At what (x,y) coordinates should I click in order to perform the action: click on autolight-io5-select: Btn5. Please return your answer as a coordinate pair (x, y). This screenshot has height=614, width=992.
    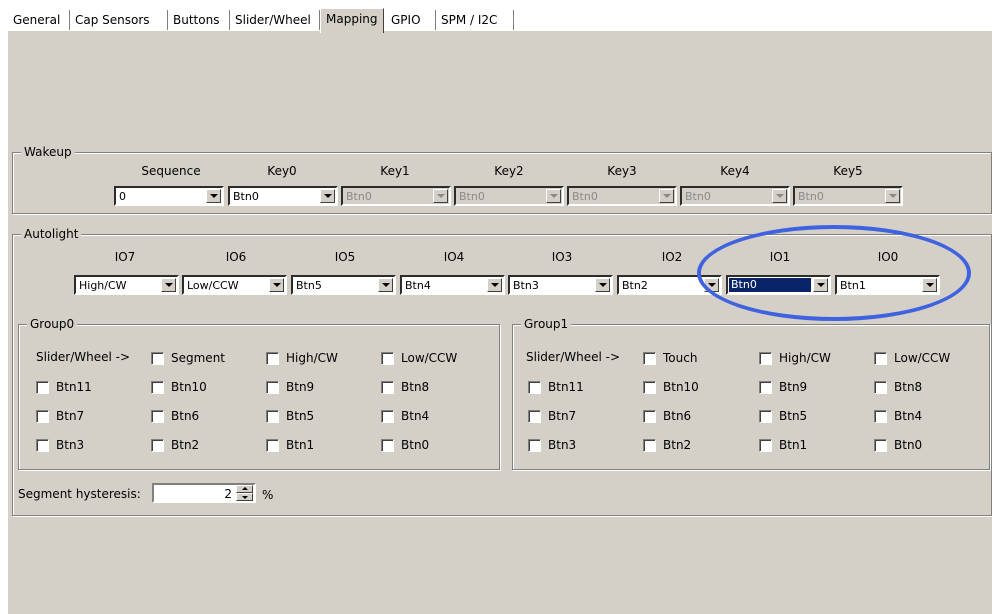
    Looking at the image, I should click on (343, 285).